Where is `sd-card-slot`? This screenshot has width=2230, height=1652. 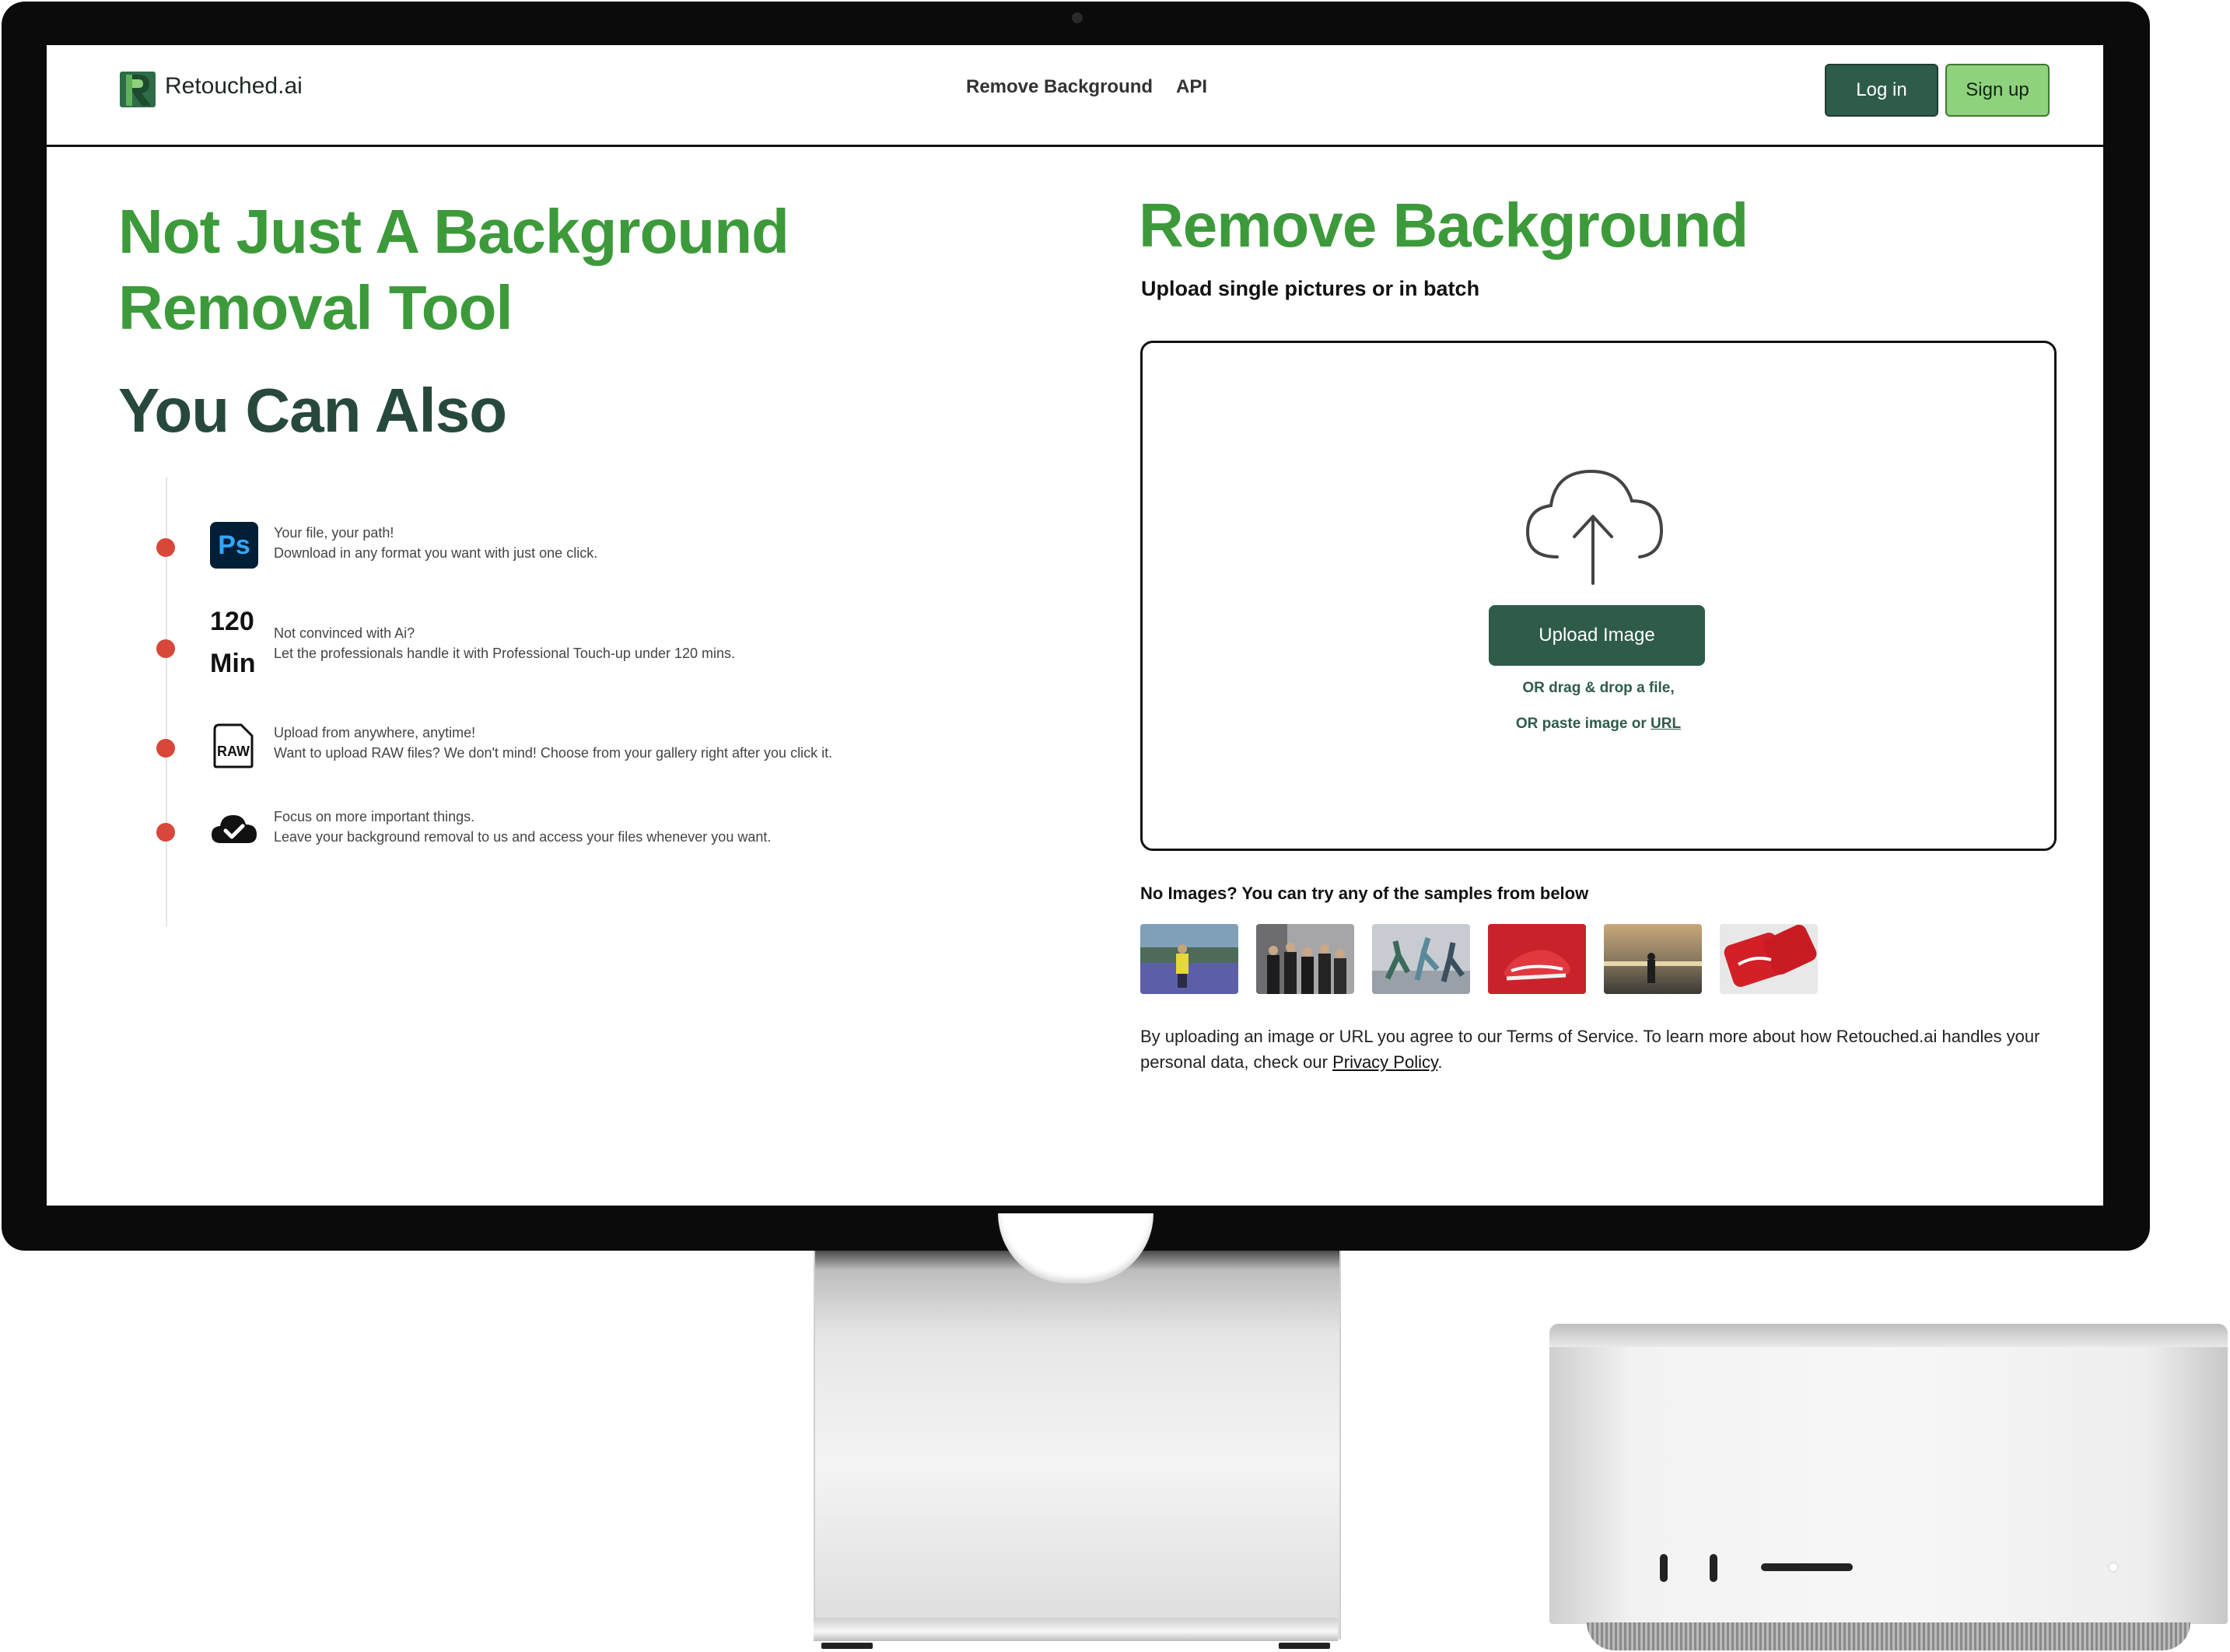
sd-card-slot is located at coordinates (1807, 1567).